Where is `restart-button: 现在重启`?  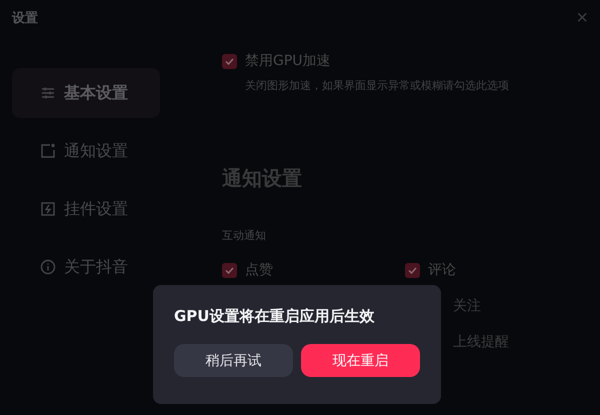 restart-button: 现在重启 is located at coordinates (360, 360).